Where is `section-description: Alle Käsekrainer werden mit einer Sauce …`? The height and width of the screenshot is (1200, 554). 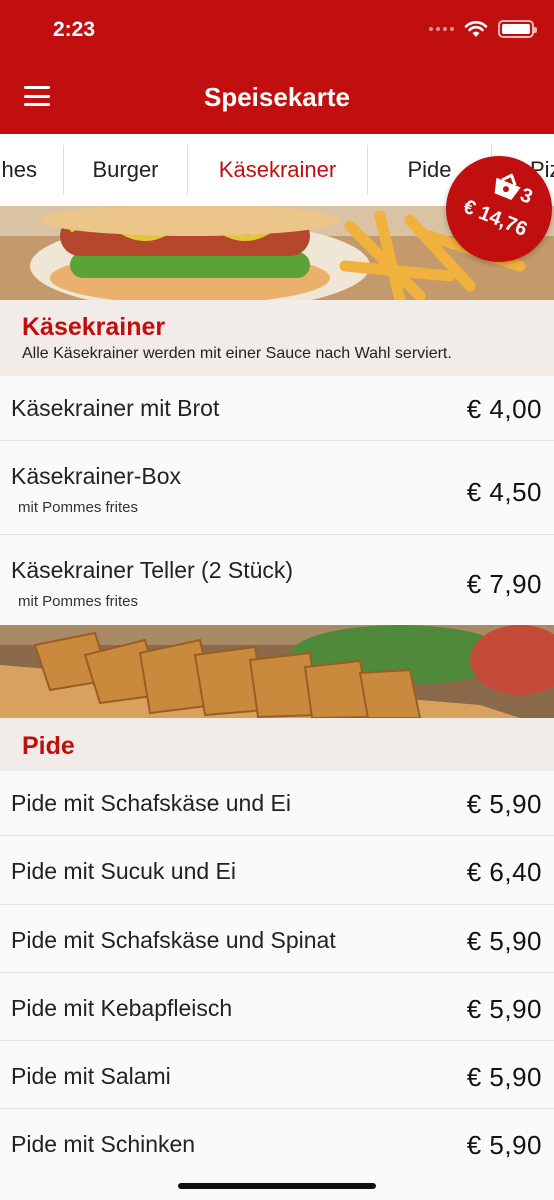 section-description: Alle Käsekrainer werden mit einer Sauce … is located at coordinates (237, 353).